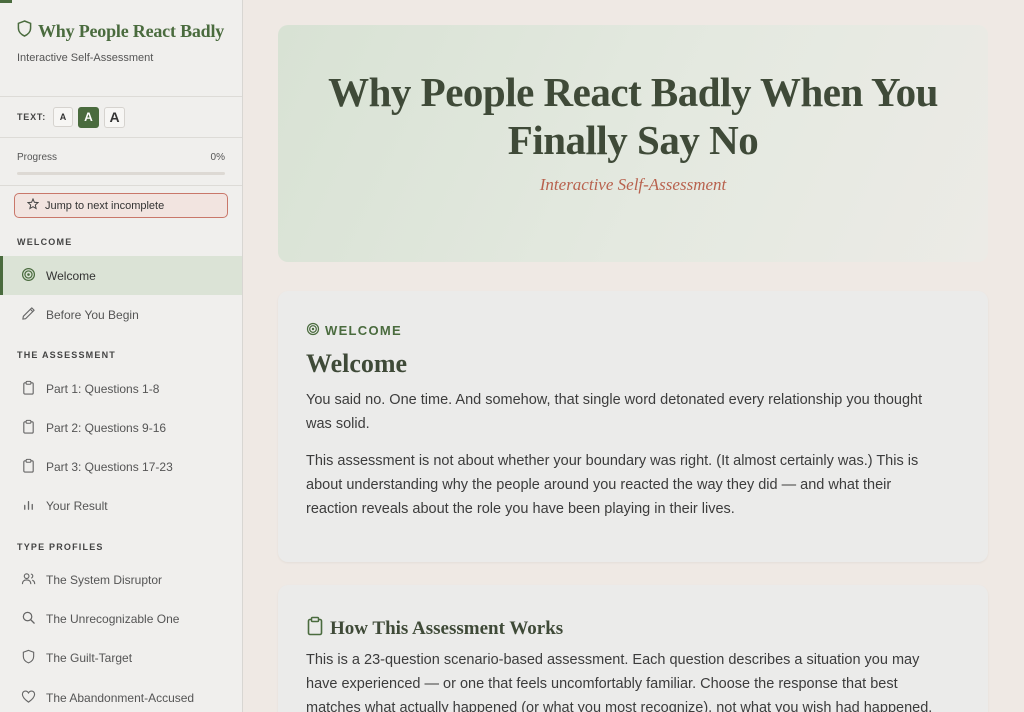 Image resolution: width=1024 pixels, height=712 pixels. Describe the element at coordinates (121, 162) in the screenshot. I see `progress-section: Progress 0%` at that location.